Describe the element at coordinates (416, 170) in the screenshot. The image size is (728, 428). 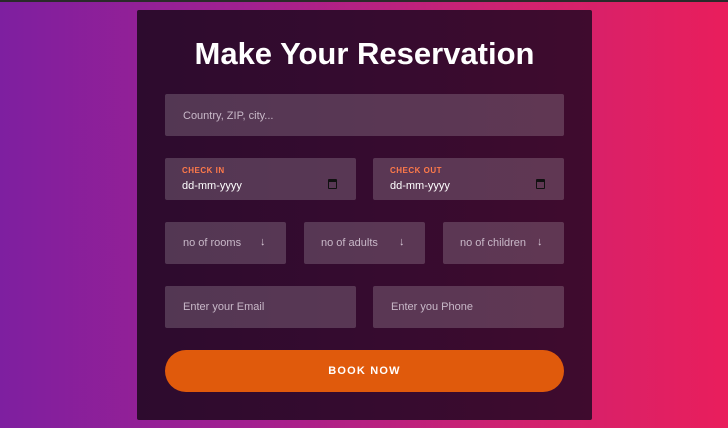
I see `check-out-label: CHECK OUT` at that location.